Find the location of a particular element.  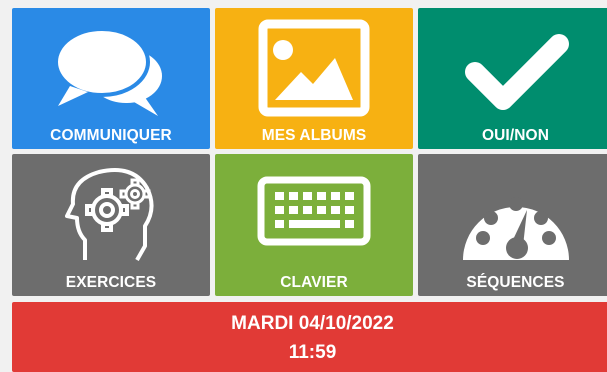

image-album-icon is located at coordinates (314, 68).